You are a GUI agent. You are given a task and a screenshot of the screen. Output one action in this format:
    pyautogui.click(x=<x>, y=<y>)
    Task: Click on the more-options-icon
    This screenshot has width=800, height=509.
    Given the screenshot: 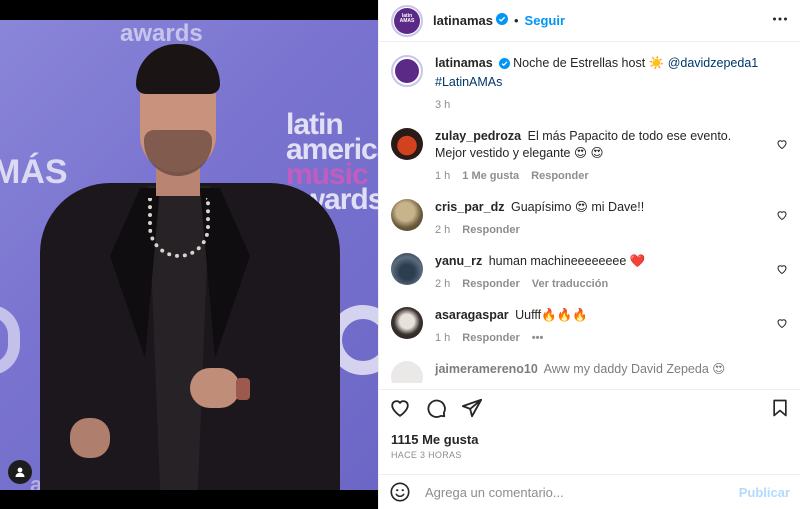 What is the action you would take?
    pyautogui.click(x=780, y=20)
    